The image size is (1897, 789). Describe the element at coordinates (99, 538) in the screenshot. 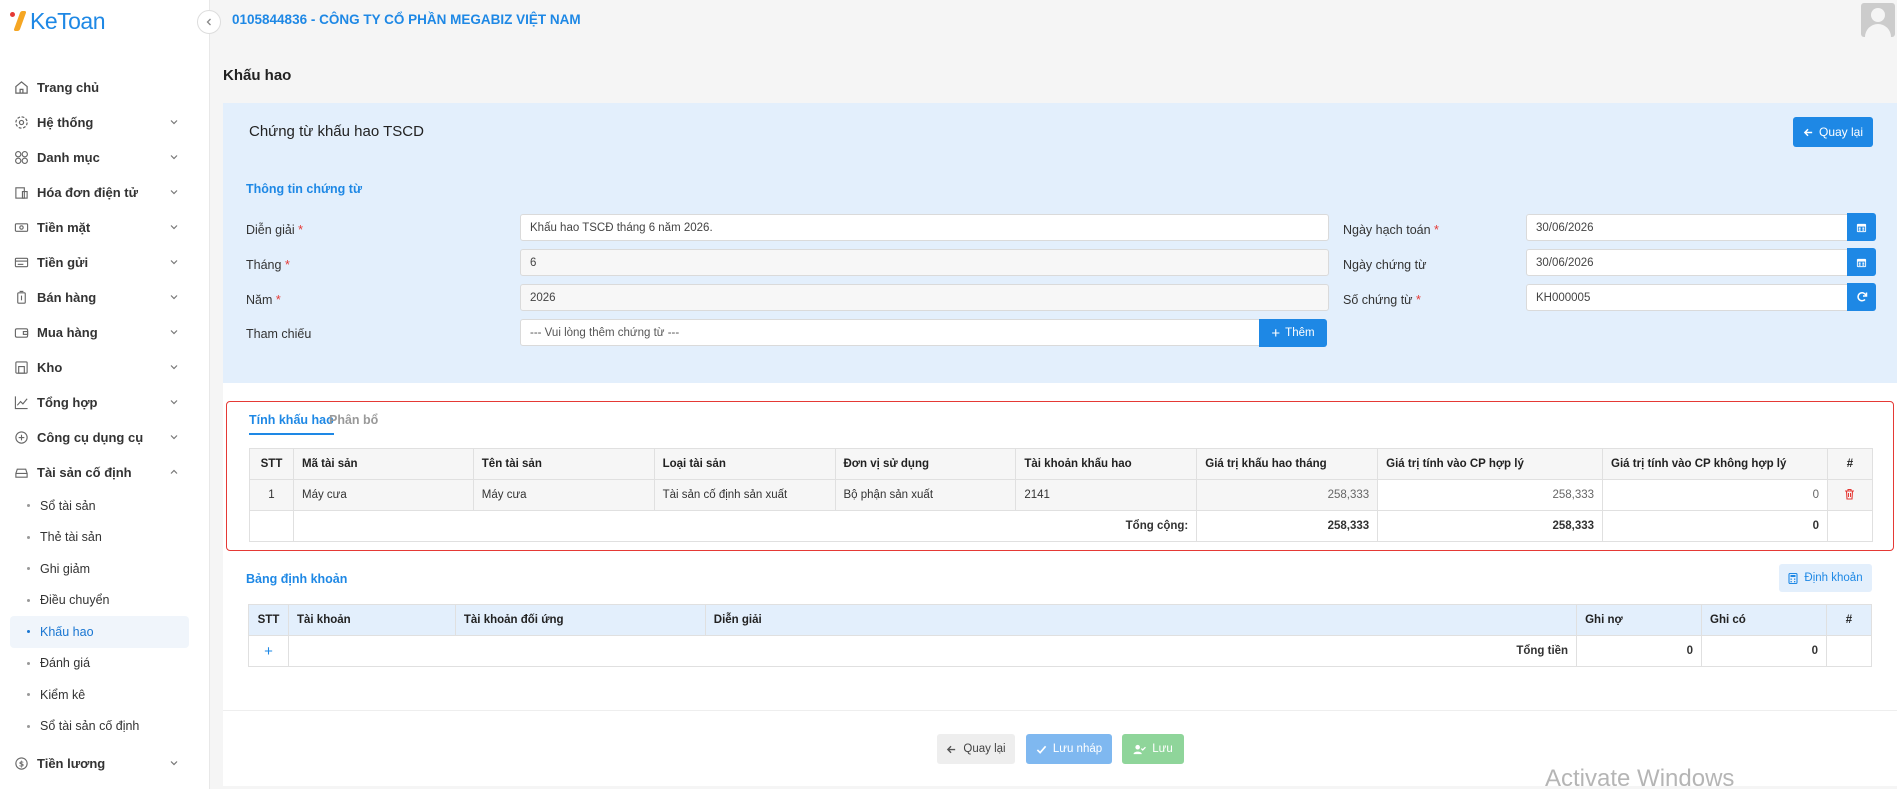

I see `sidebar-subitem-the-tai-san: Thẻ tài sản` at that location.